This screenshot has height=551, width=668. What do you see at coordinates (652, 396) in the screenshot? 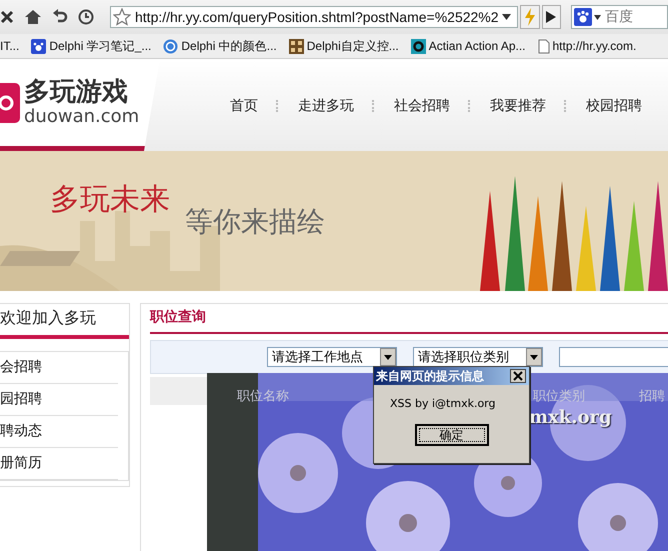
I see `column-header: 招聘` at bounding box center [652, 396].